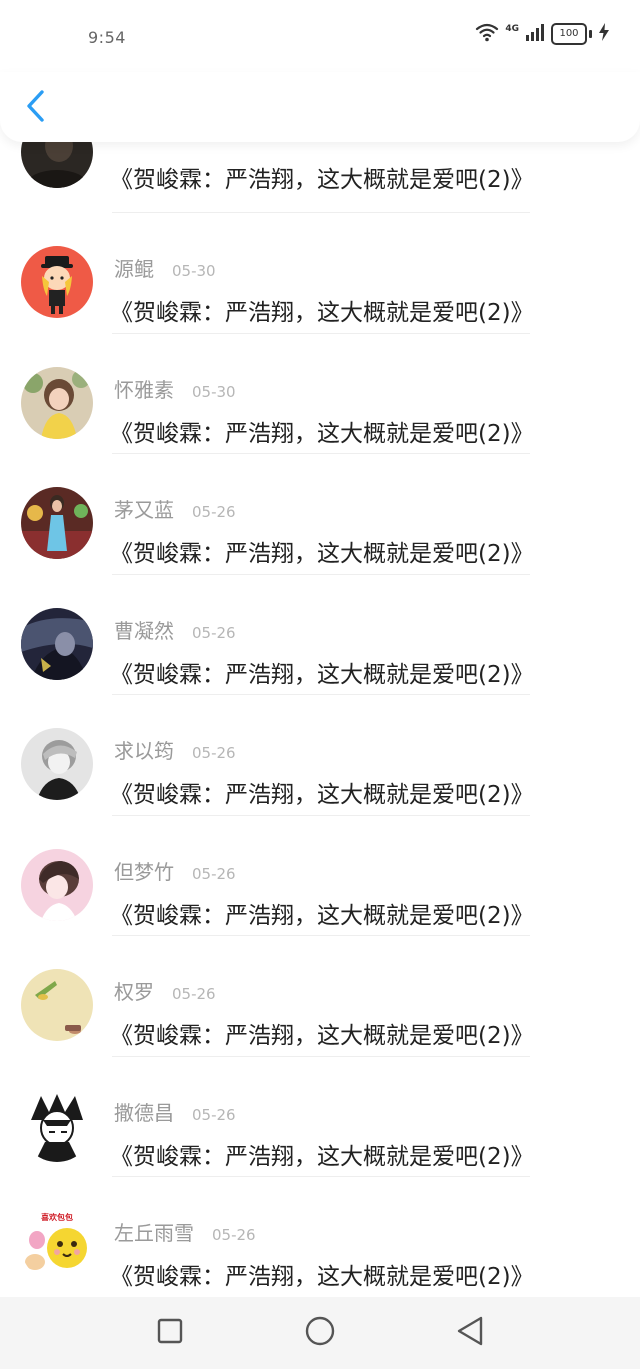 The image size is (640, 1369). I want to click on square-icon, so click(170, 1333).